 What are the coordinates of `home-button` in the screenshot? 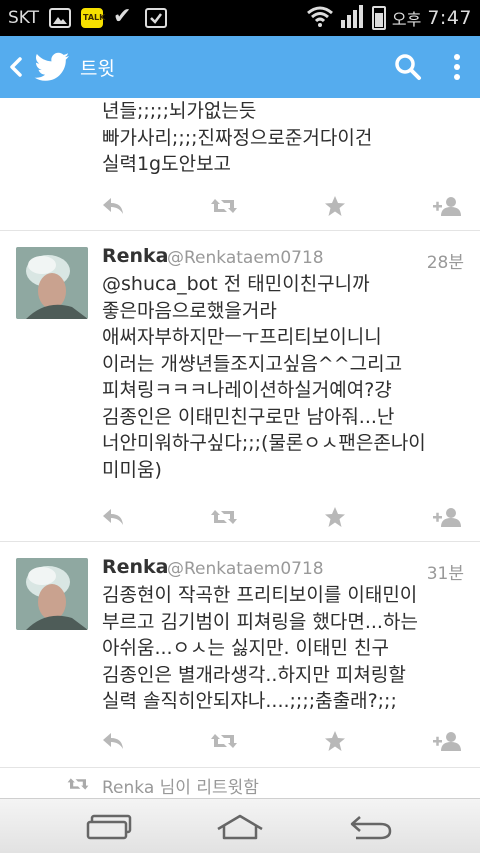 It's located at (240, 827).